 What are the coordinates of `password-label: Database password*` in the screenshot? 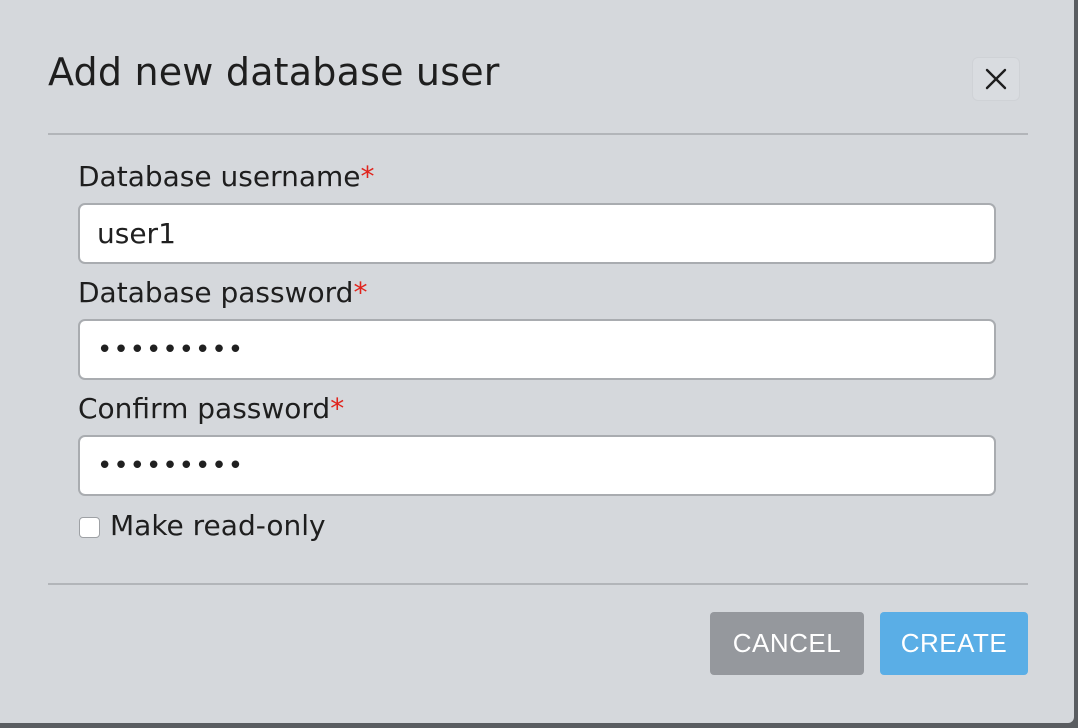 It's located at (222, 293).